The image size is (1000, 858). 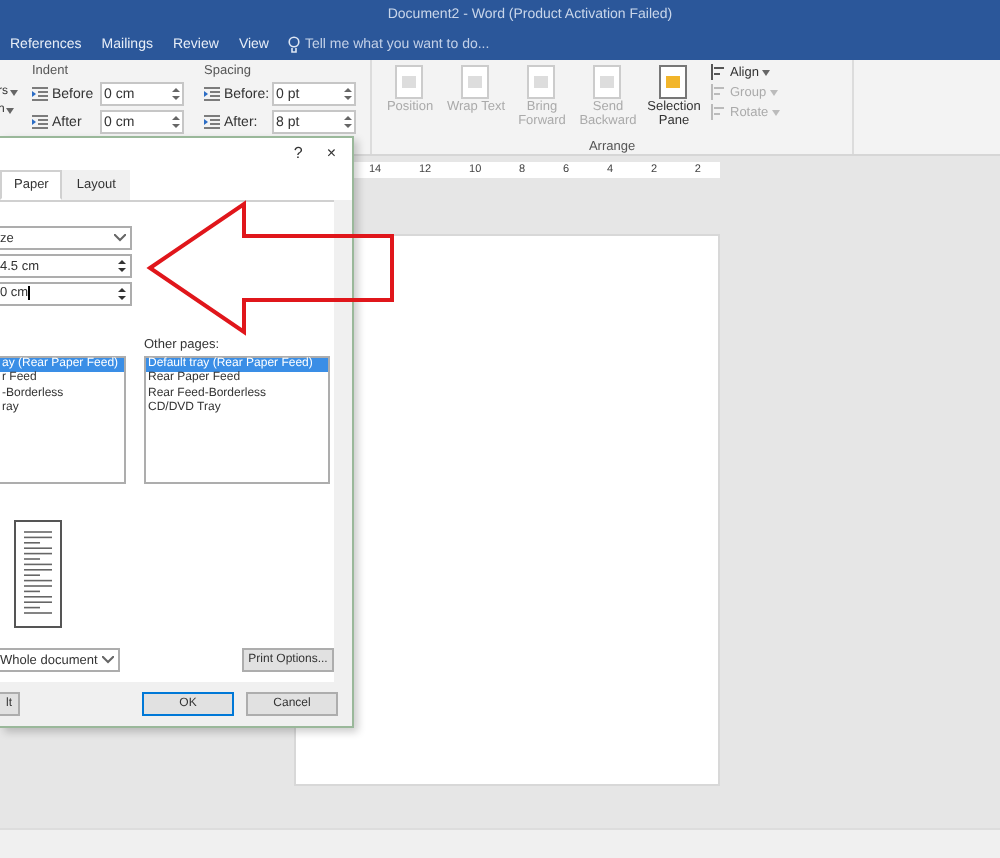 What do you see at coordinates (38, 574) in the screenshot?
I see `page-preview-icon` at bounding box center [38, 574].